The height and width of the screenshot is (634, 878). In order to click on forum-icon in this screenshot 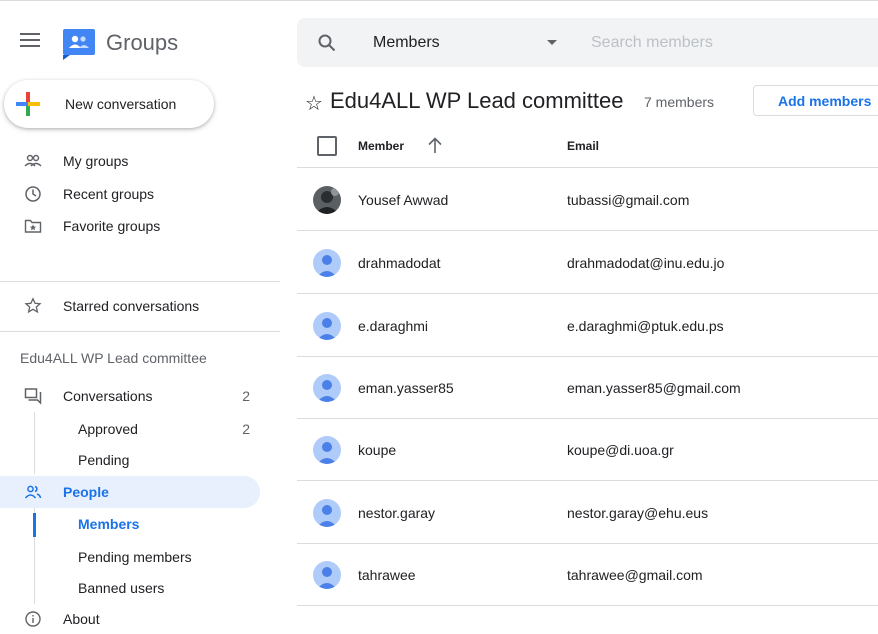, I will do `click(33, 396)`.